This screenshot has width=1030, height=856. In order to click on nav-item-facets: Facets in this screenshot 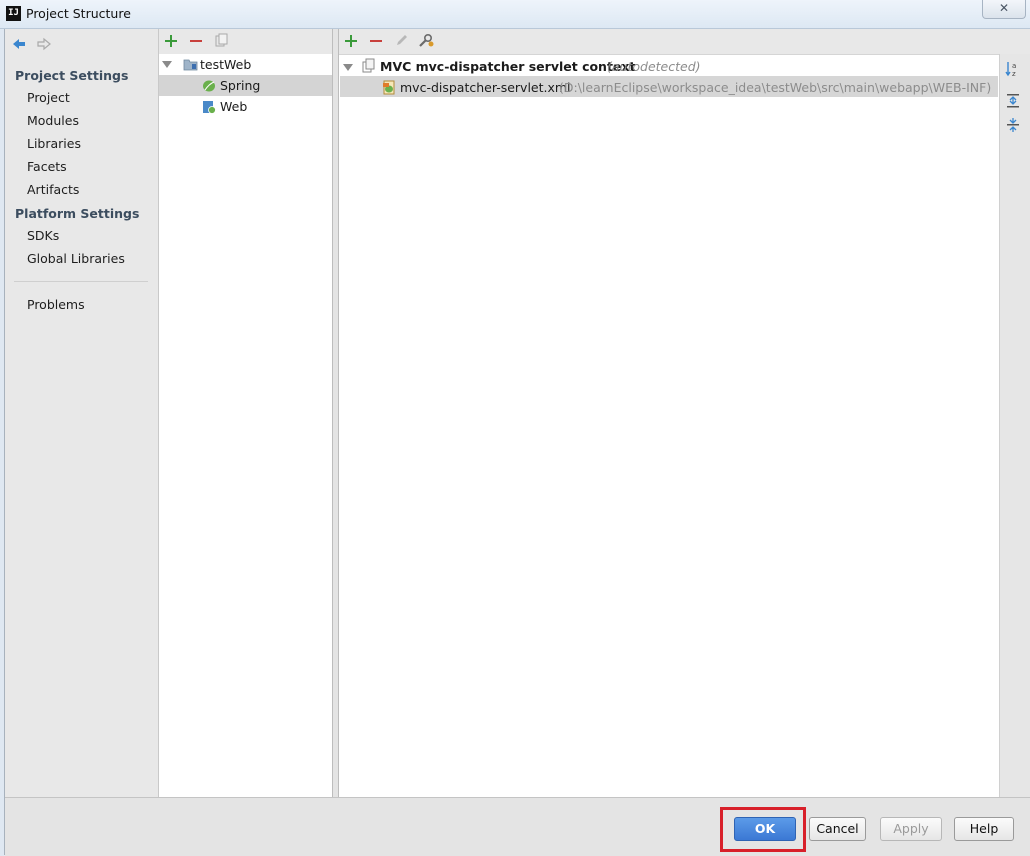, I will do `click(47, 166)`.